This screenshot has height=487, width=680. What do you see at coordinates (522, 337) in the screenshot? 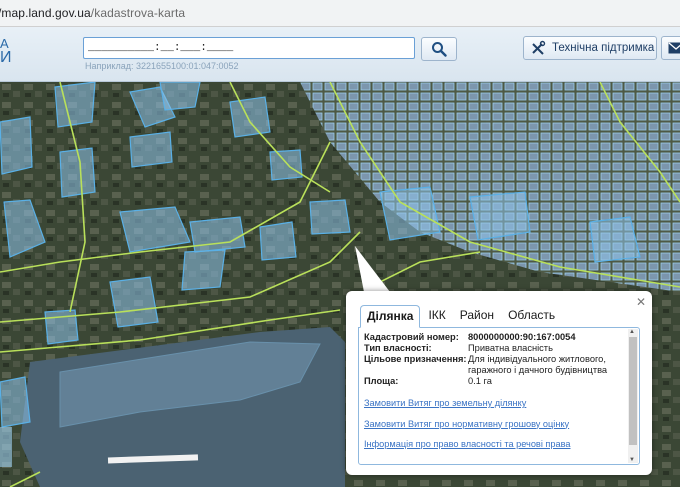
I see `cadastral-number-value: 8000000000:90:167:0054` at bounding box center [522, 337].